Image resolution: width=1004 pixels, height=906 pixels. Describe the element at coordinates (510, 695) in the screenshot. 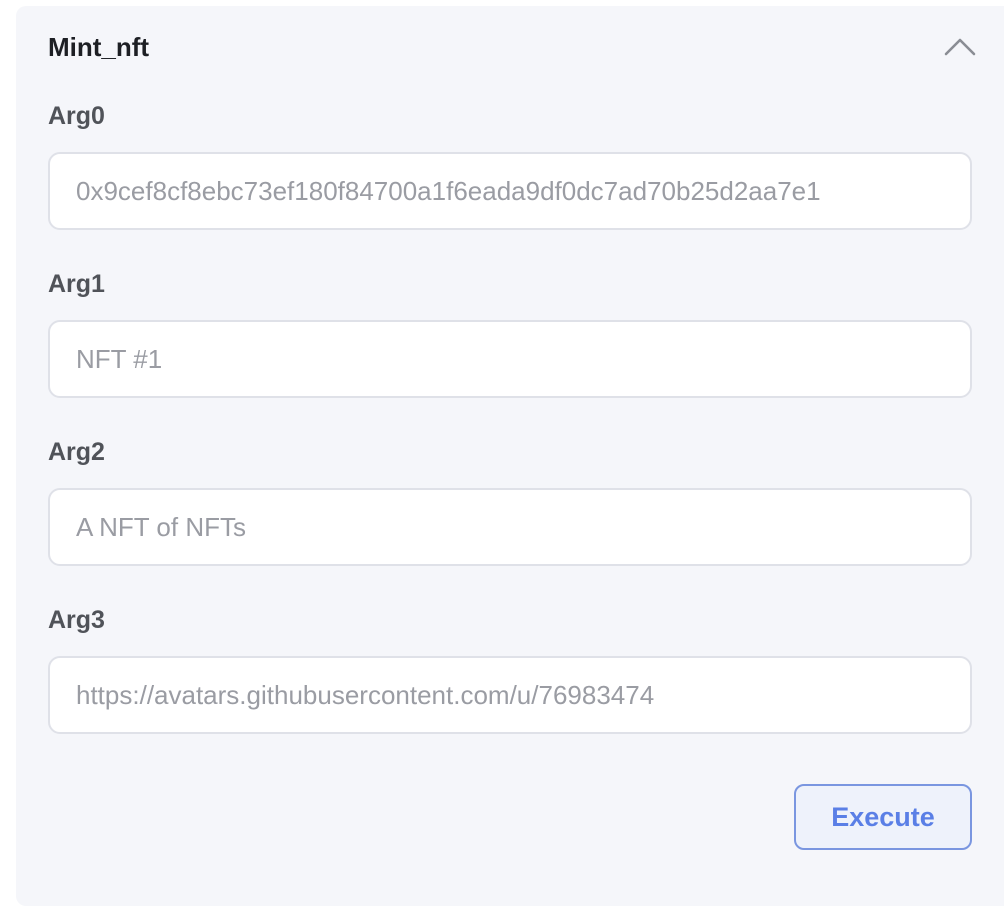

I see `arg3-input` at that location.